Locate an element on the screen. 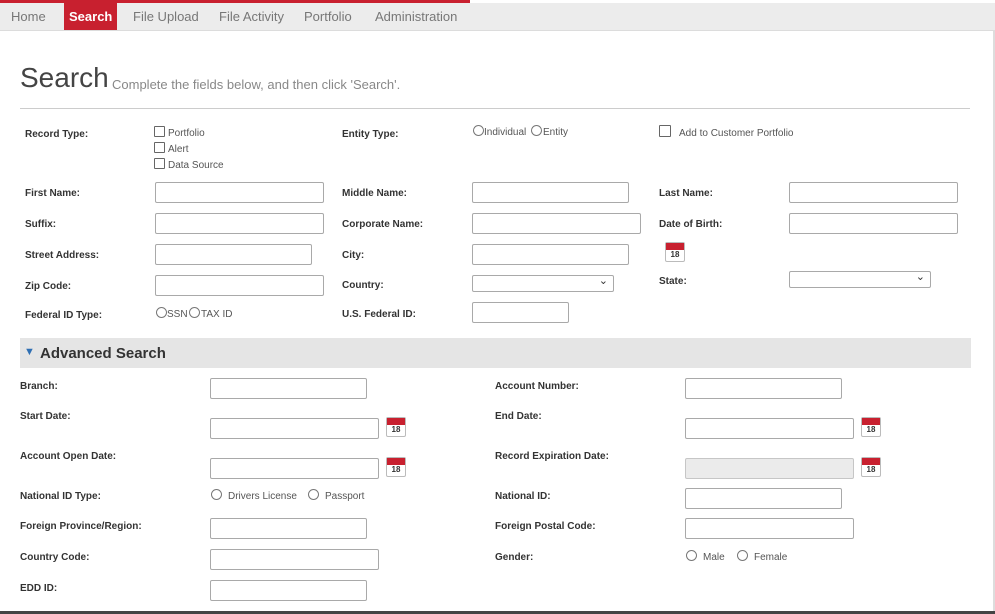  branch-label: Branch: is located at coordinates (39, 386).